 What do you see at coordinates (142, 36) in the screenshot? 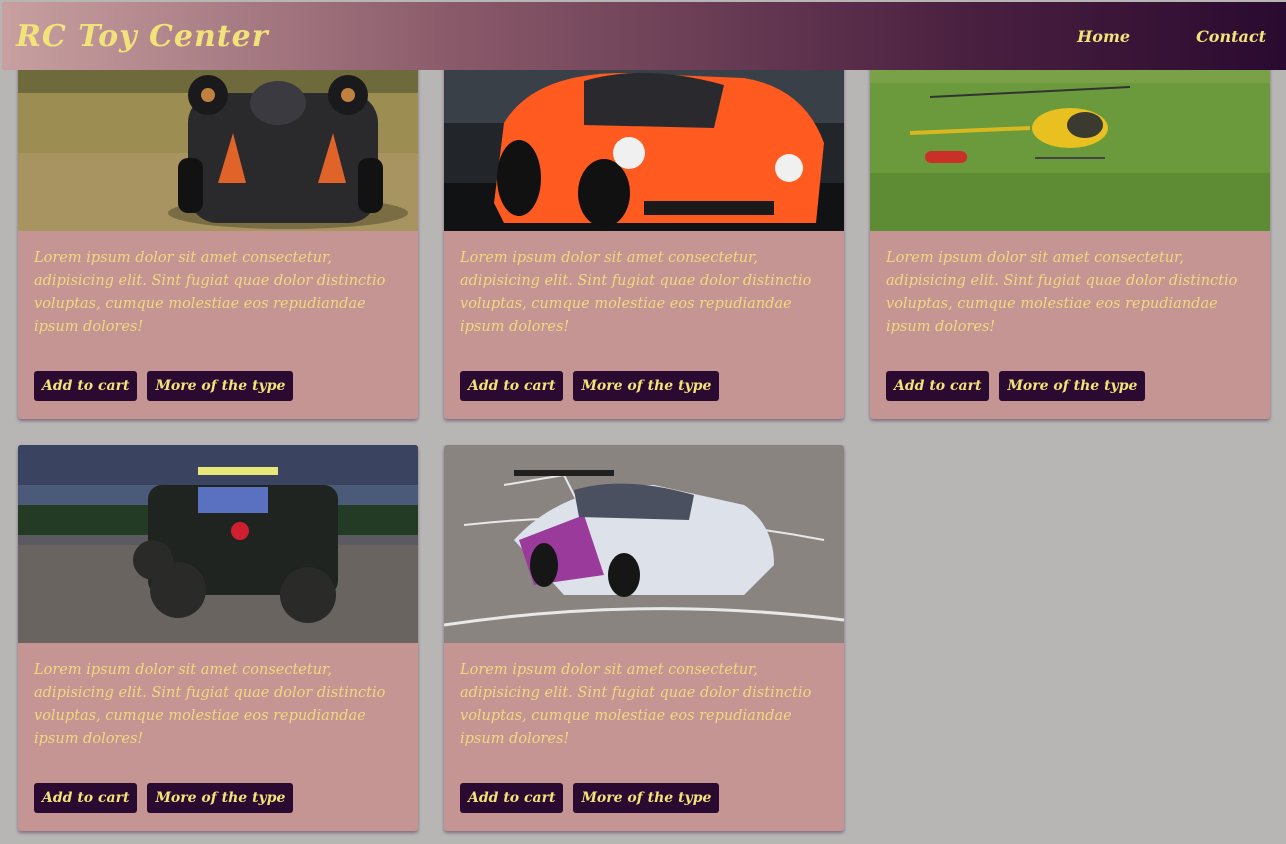
I see `brand-logo: RC Toy Center` at bounding box center [142, 36].